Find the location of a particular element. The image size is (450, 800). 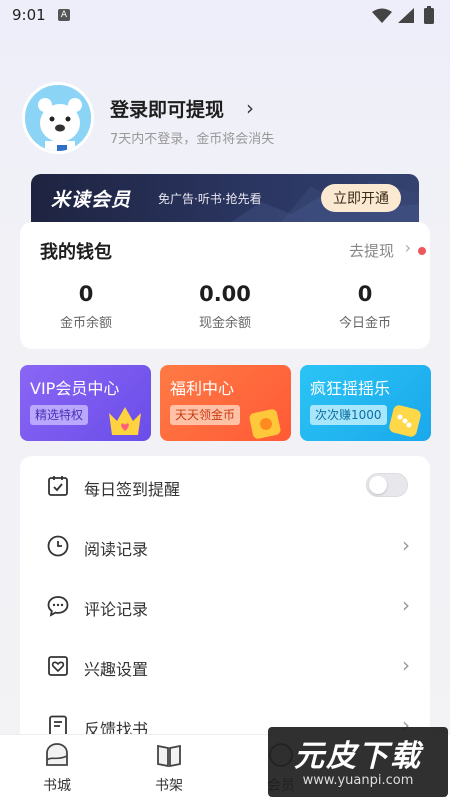

wallet-card: 我的钱包 去提现 › 0 金币余额 0.00 现金余额 0 今日金币 is located at coordinates (225, 285).